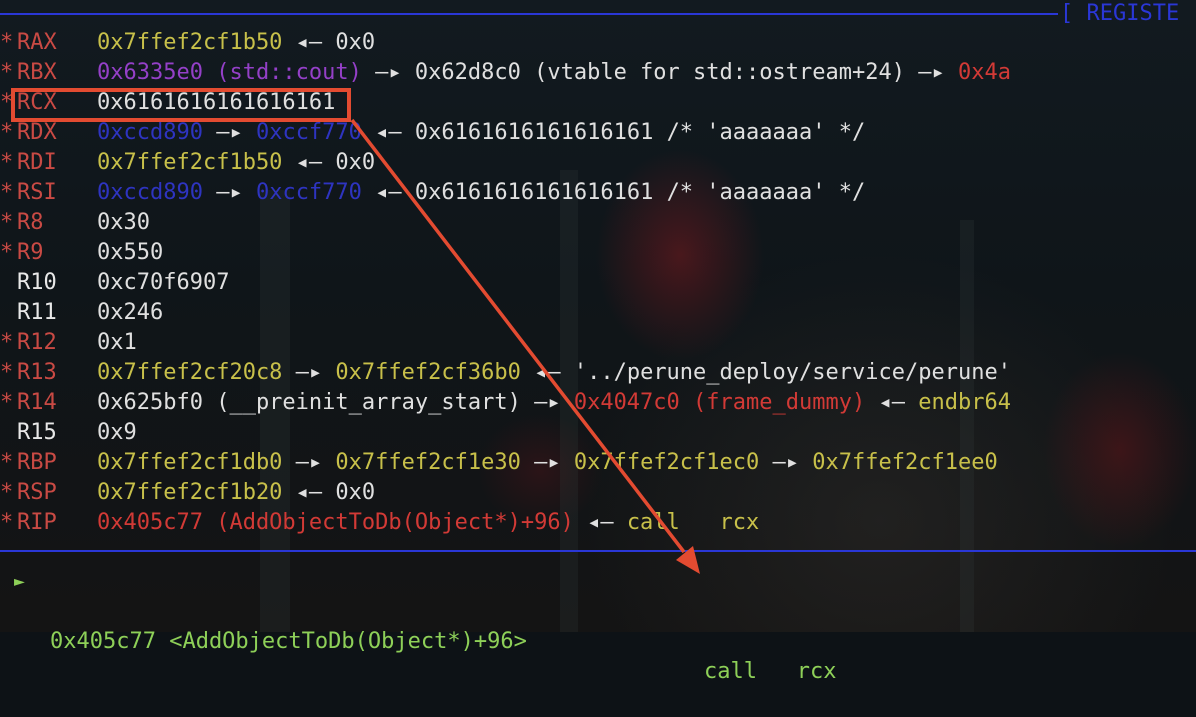 The width and height of the screenshot is (1196, 717). What do you see at coordinates (770, 671) in the screenshot?
I see `current-instruction-mnemonic: call rcx` at bounding box center [770, 671].